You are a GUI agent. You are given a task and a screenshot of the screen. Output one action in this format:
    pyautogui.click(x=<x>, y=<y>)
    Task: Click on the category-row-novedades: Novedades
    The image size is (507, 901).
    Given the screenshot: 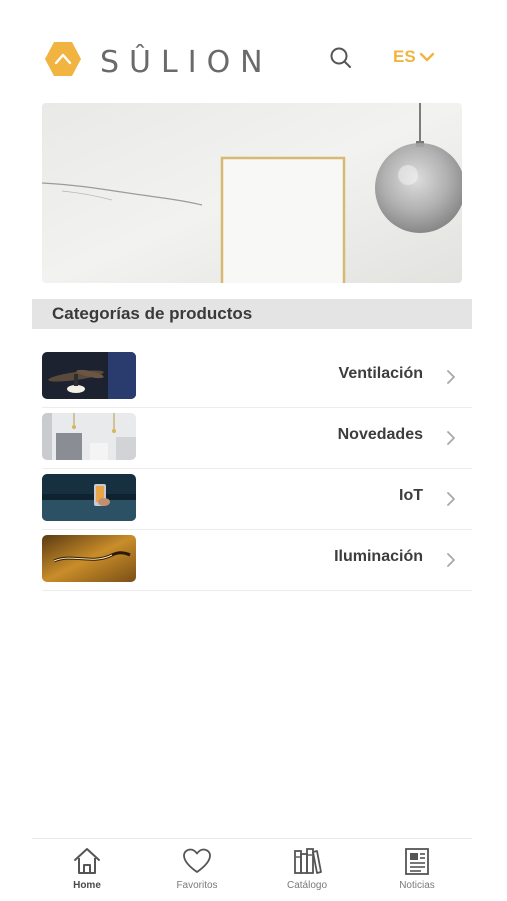 What is the action you would take?
    pyautogui.click(x=257, y=438)
    